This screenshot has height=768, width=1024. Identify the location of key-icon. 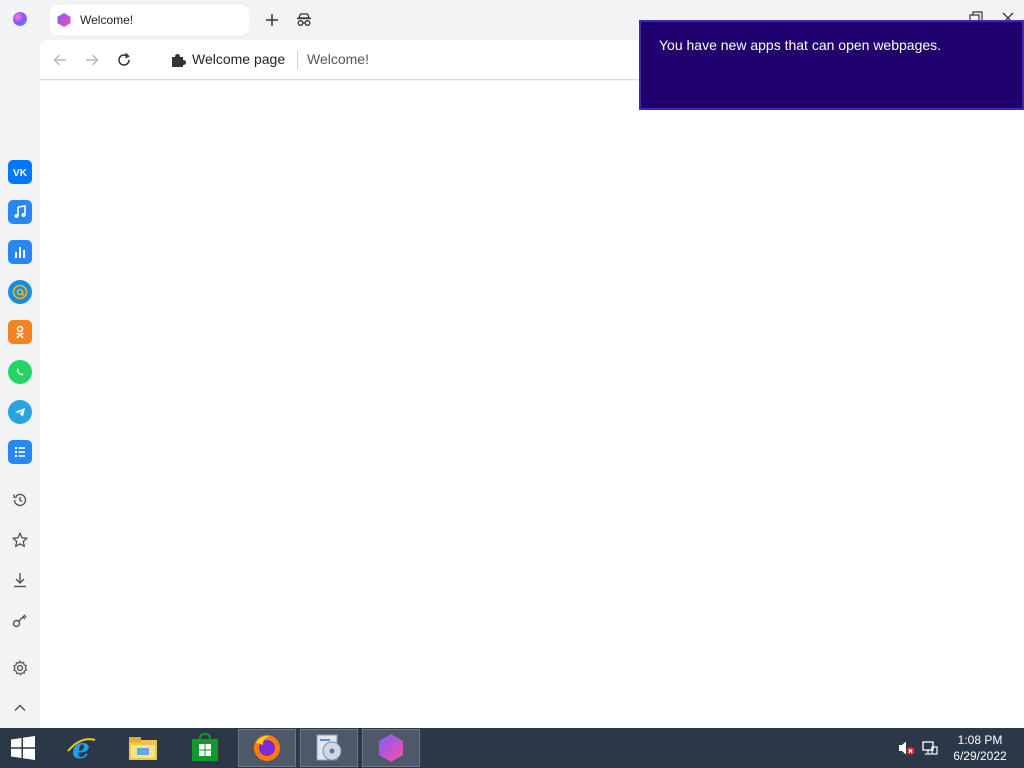
(19, 621).